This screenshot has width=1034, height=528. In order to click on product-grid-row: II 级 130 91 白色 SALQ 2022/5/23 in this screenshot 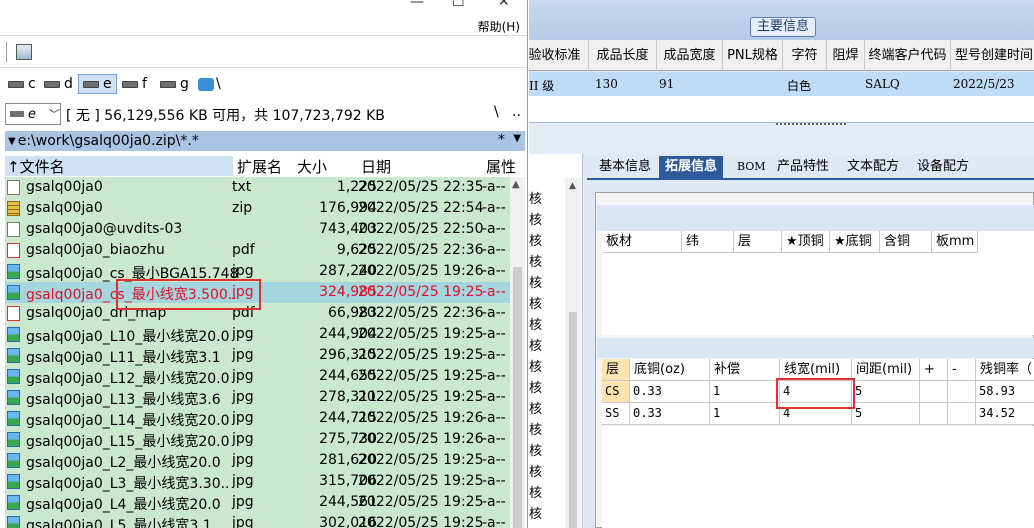, I will do `click(781, 84)`.